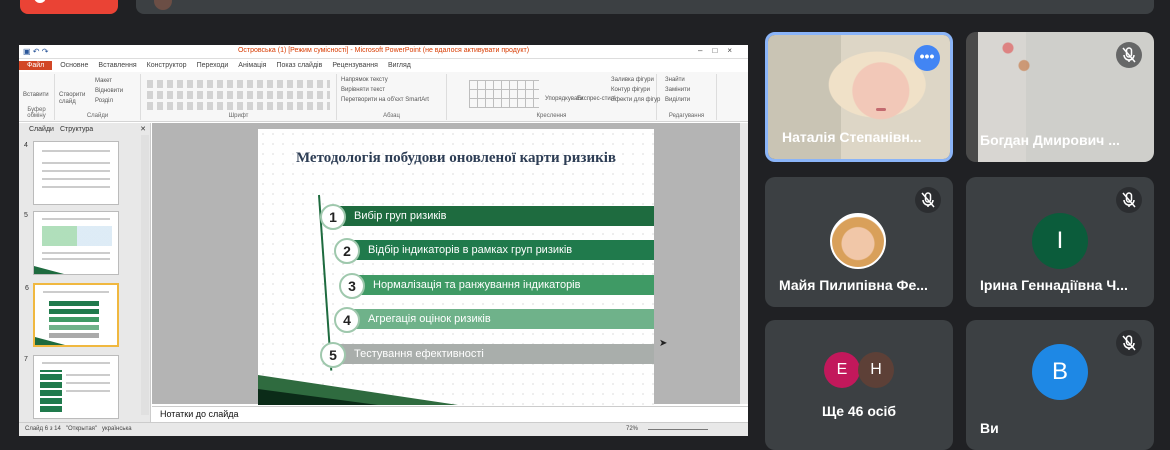  Describe the element at coordinates (876, 370) in the screenshot. I see `avatar: Н` at that location.